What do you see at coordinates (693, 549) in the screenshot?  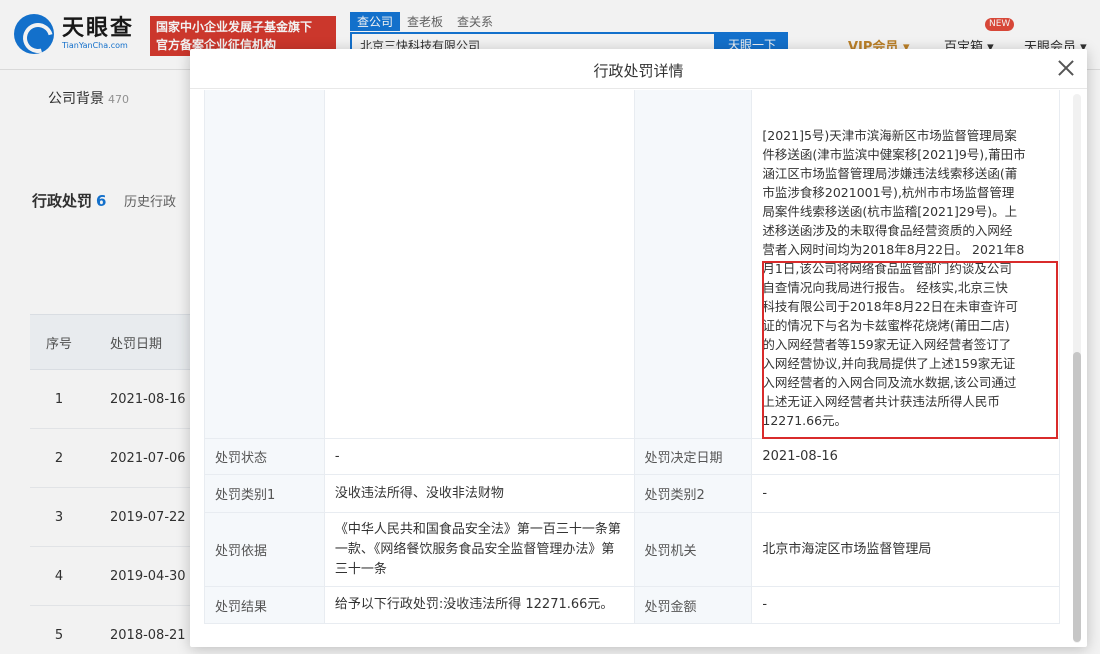 I see `authority-label: 处罚机关` at bounding box center [693, 549].